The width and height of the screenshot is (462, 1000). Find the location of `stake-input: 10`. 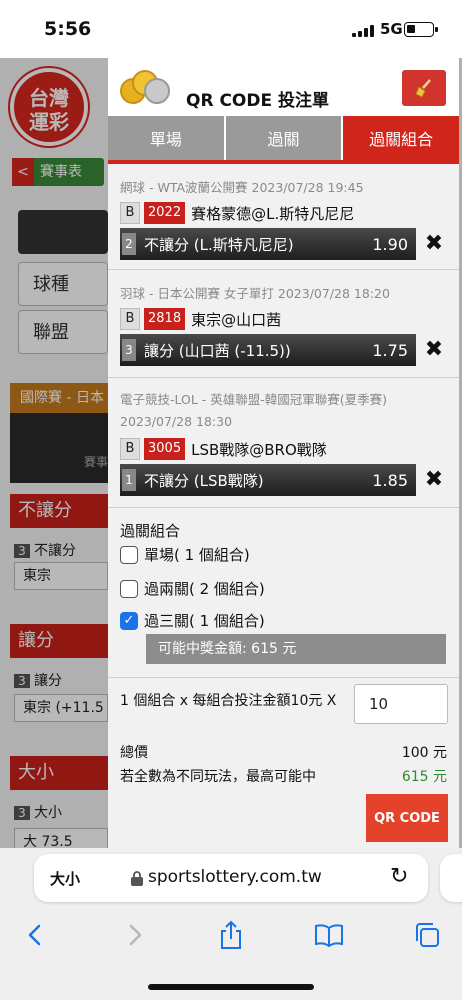

stake-input: 10 is located at coordinates (401, 704).